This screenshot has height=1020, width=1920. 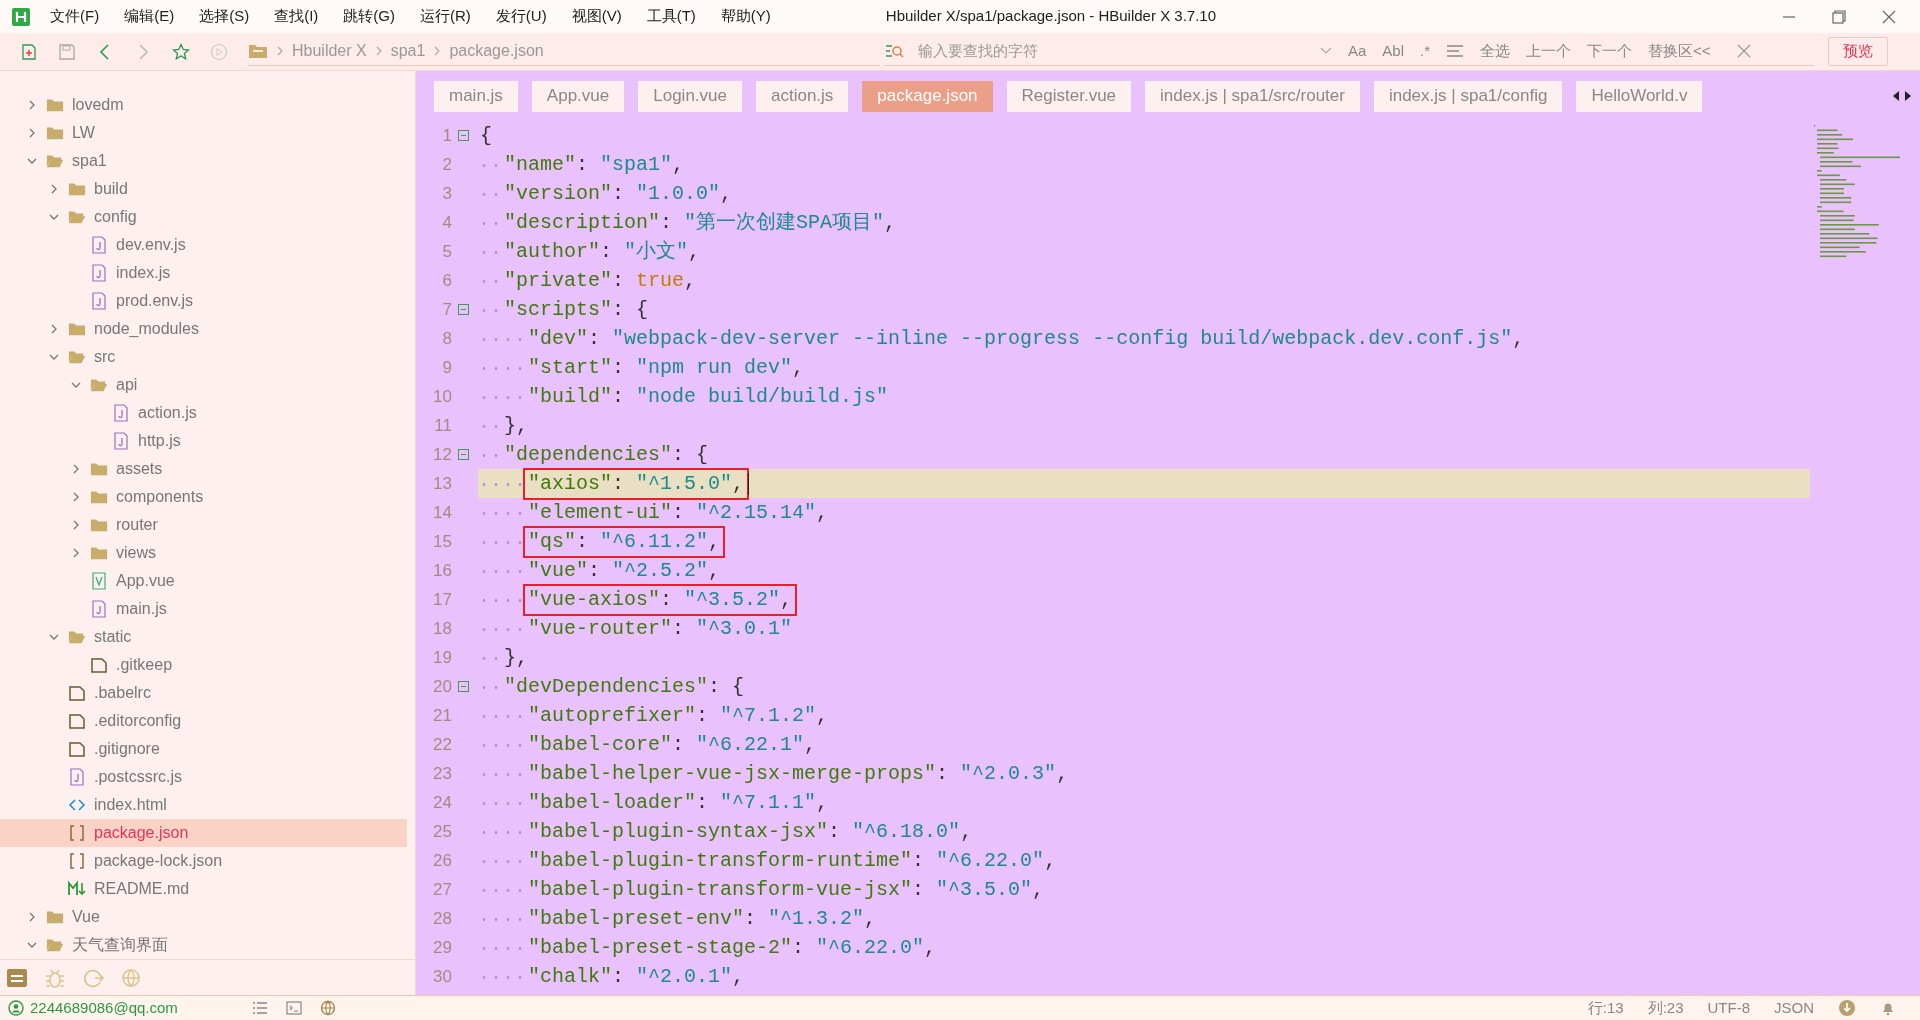 I want to click on file-tree-item: node_modules, so click(x=207, y=329).